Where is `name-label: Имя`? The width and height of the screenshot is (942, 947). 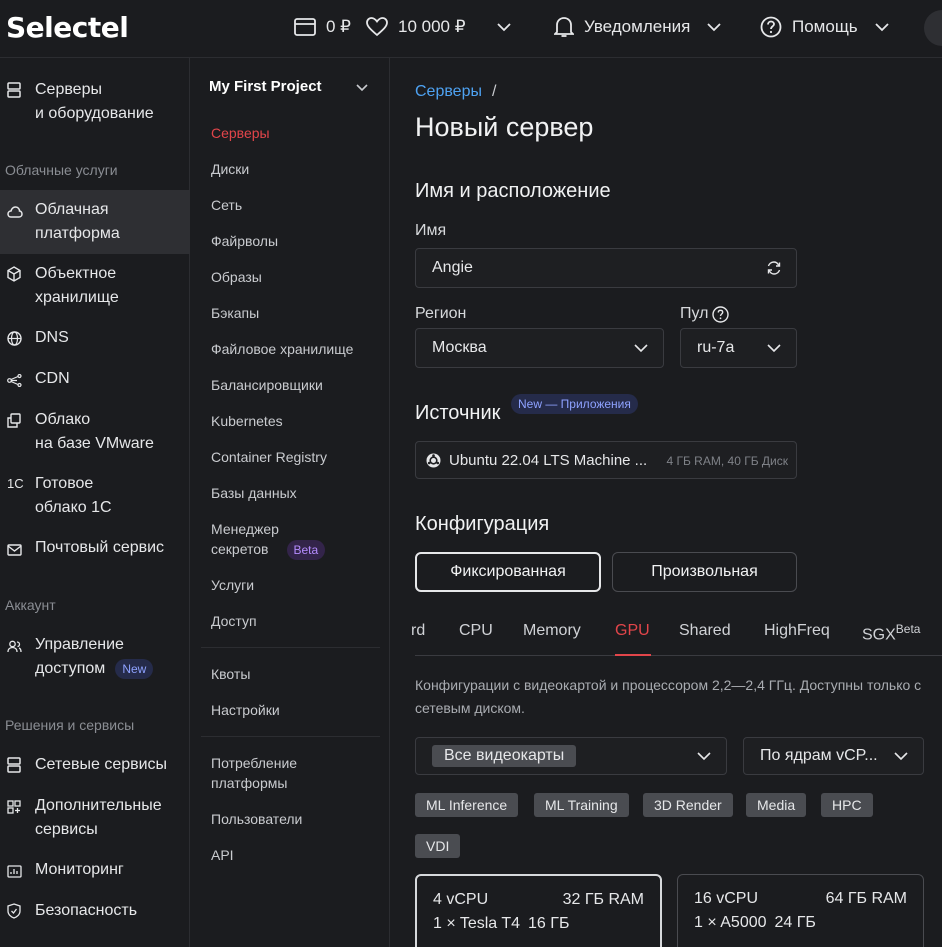
name-label: Имя is located at coordinates (431, 230).